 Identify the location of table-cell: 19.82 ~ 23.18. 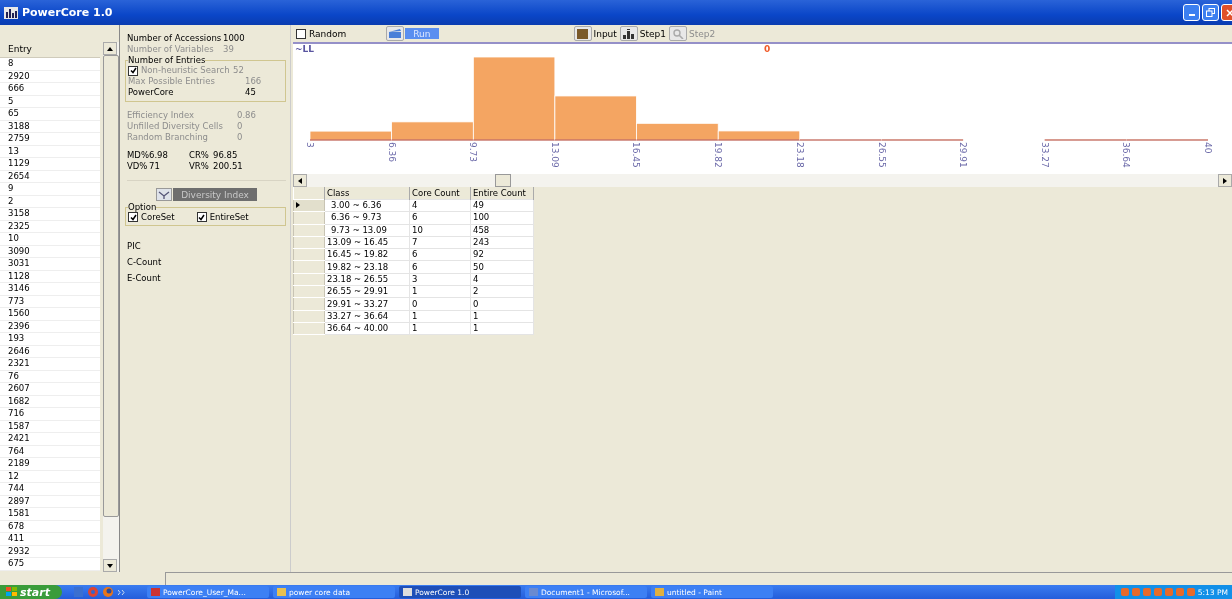
(367, 267).